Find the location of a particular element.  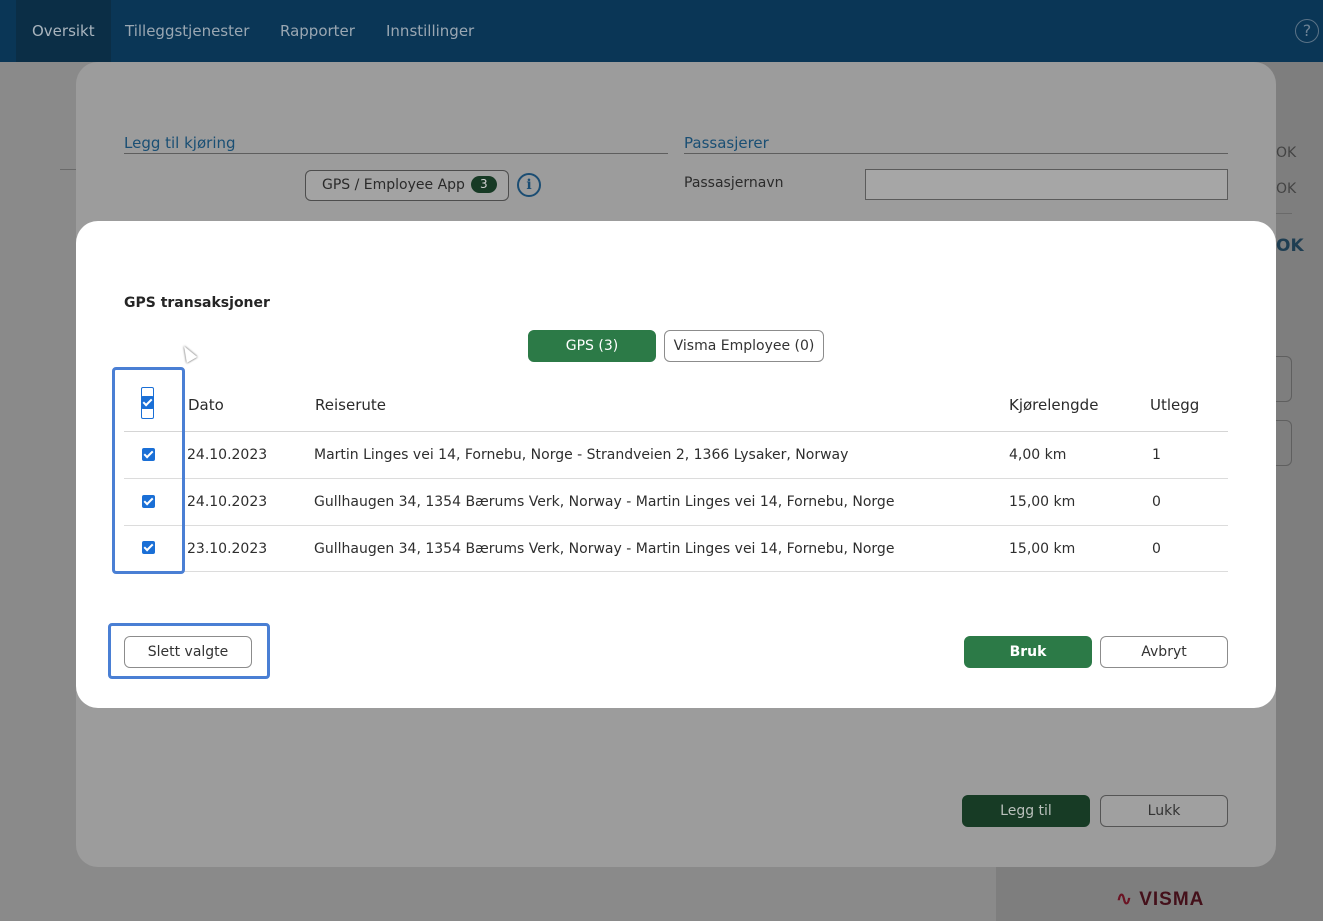

column-header-distance: Kjørelengde is located at coordinates (1054, 405).